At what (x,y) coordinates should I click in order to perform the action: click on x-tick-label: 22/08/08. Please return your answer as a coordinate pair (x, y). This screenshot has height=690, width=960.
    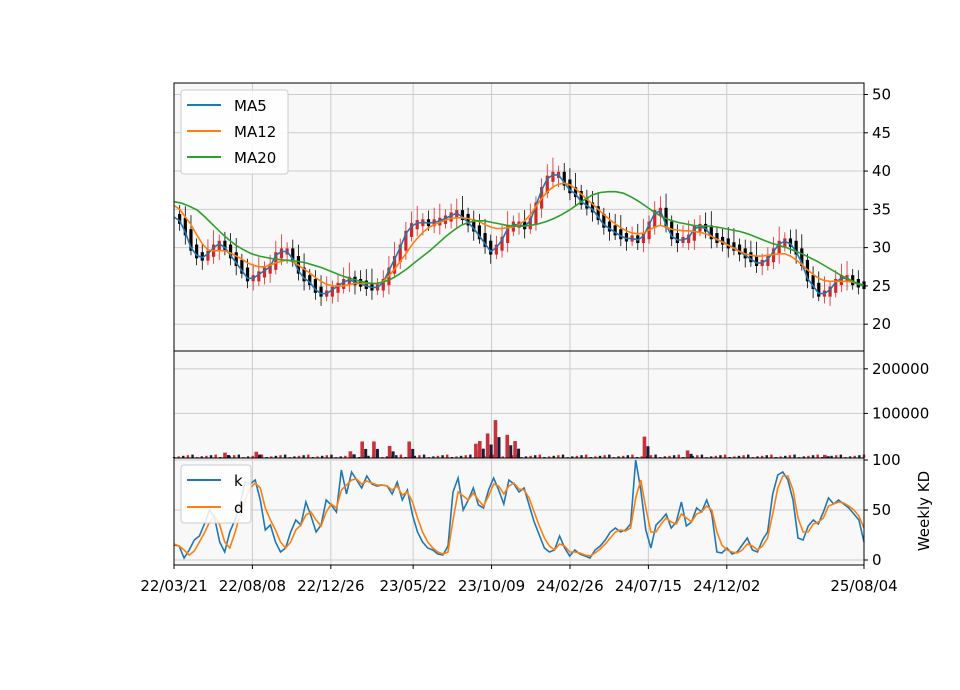
    Looking at the image, I should click on (252, 586).